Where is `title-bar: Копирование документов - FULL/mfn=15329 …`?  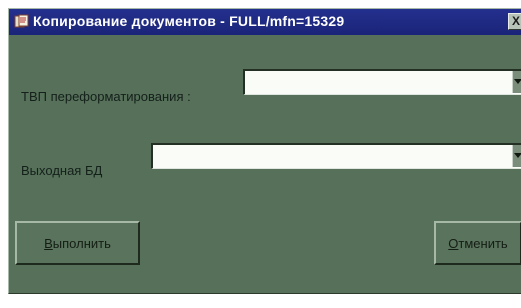
title-bar: Копирование документов - FULL/mfn=15329 … is located at coordinates (265, 22).